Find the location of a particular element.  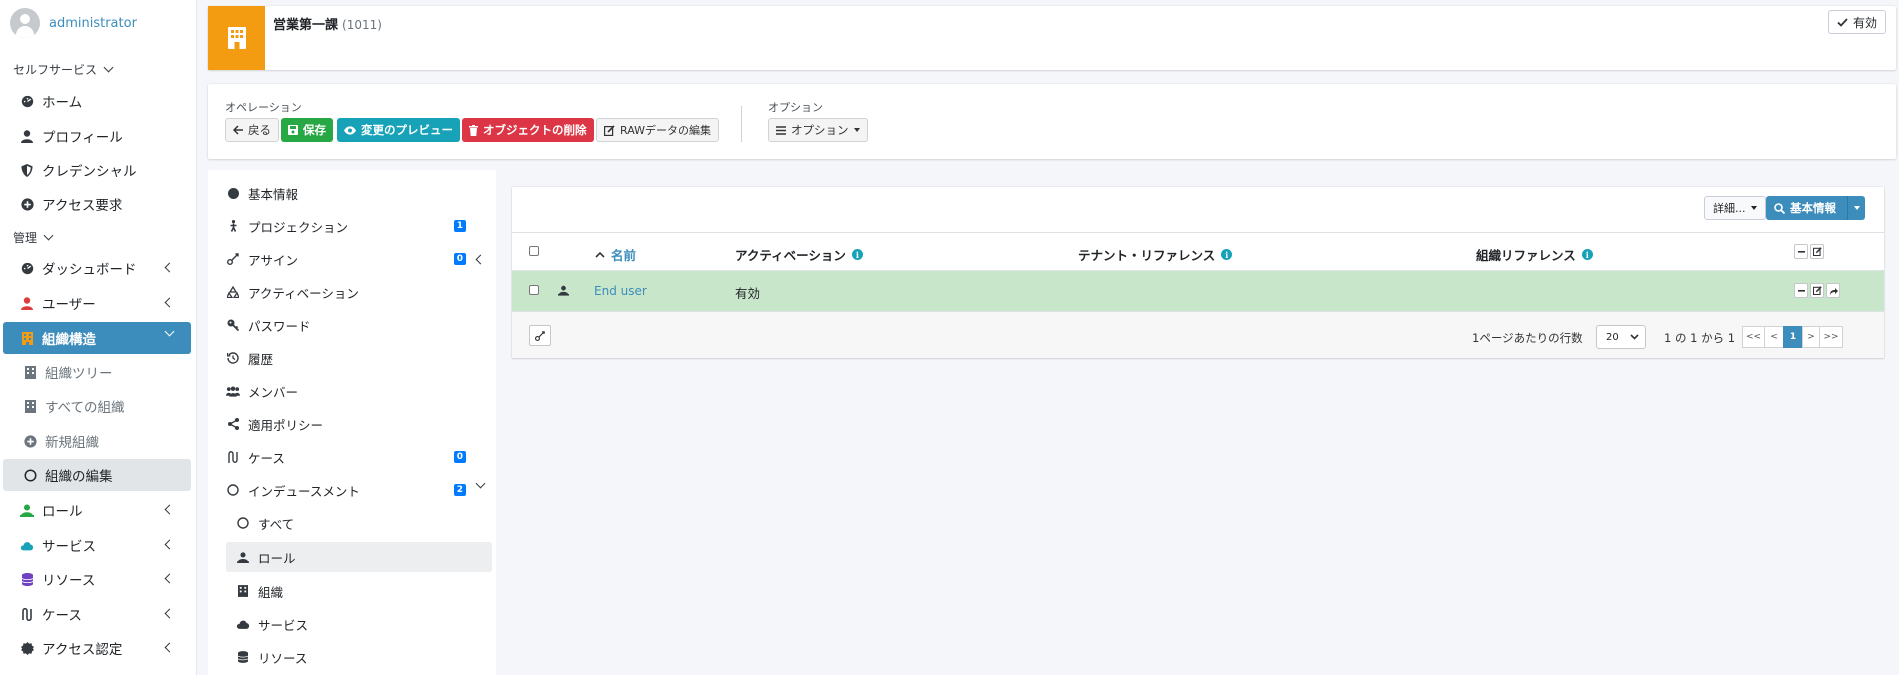

caret-down-icon is located at coordinates (1856, 208).